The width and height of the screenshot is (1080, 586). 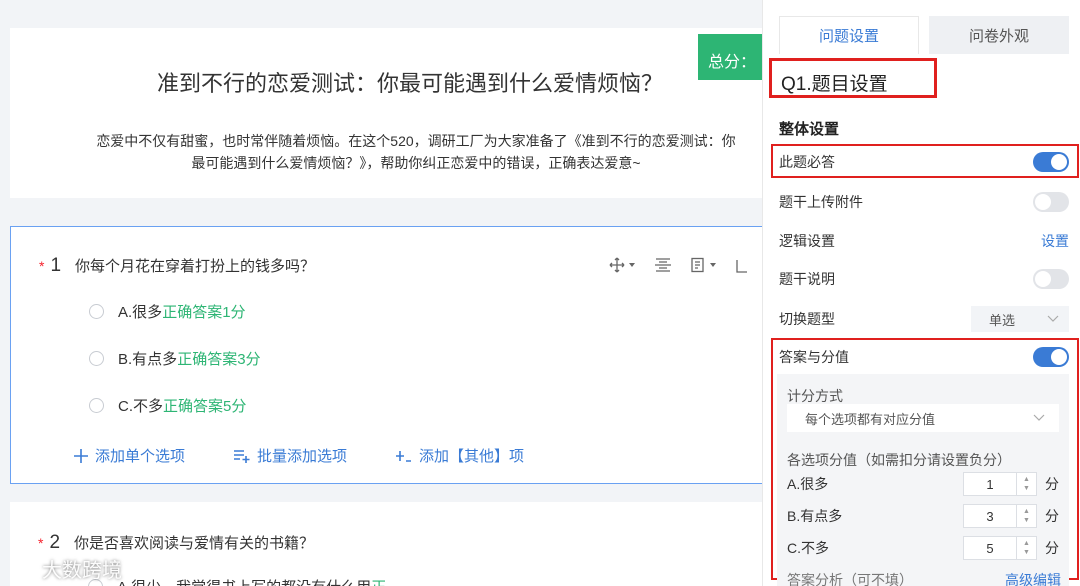 What do you see at coordinates (999, 35) in the screenshot?
I see `tab-survey-appearance: 问卷外观` at bounding box center [999, 35].